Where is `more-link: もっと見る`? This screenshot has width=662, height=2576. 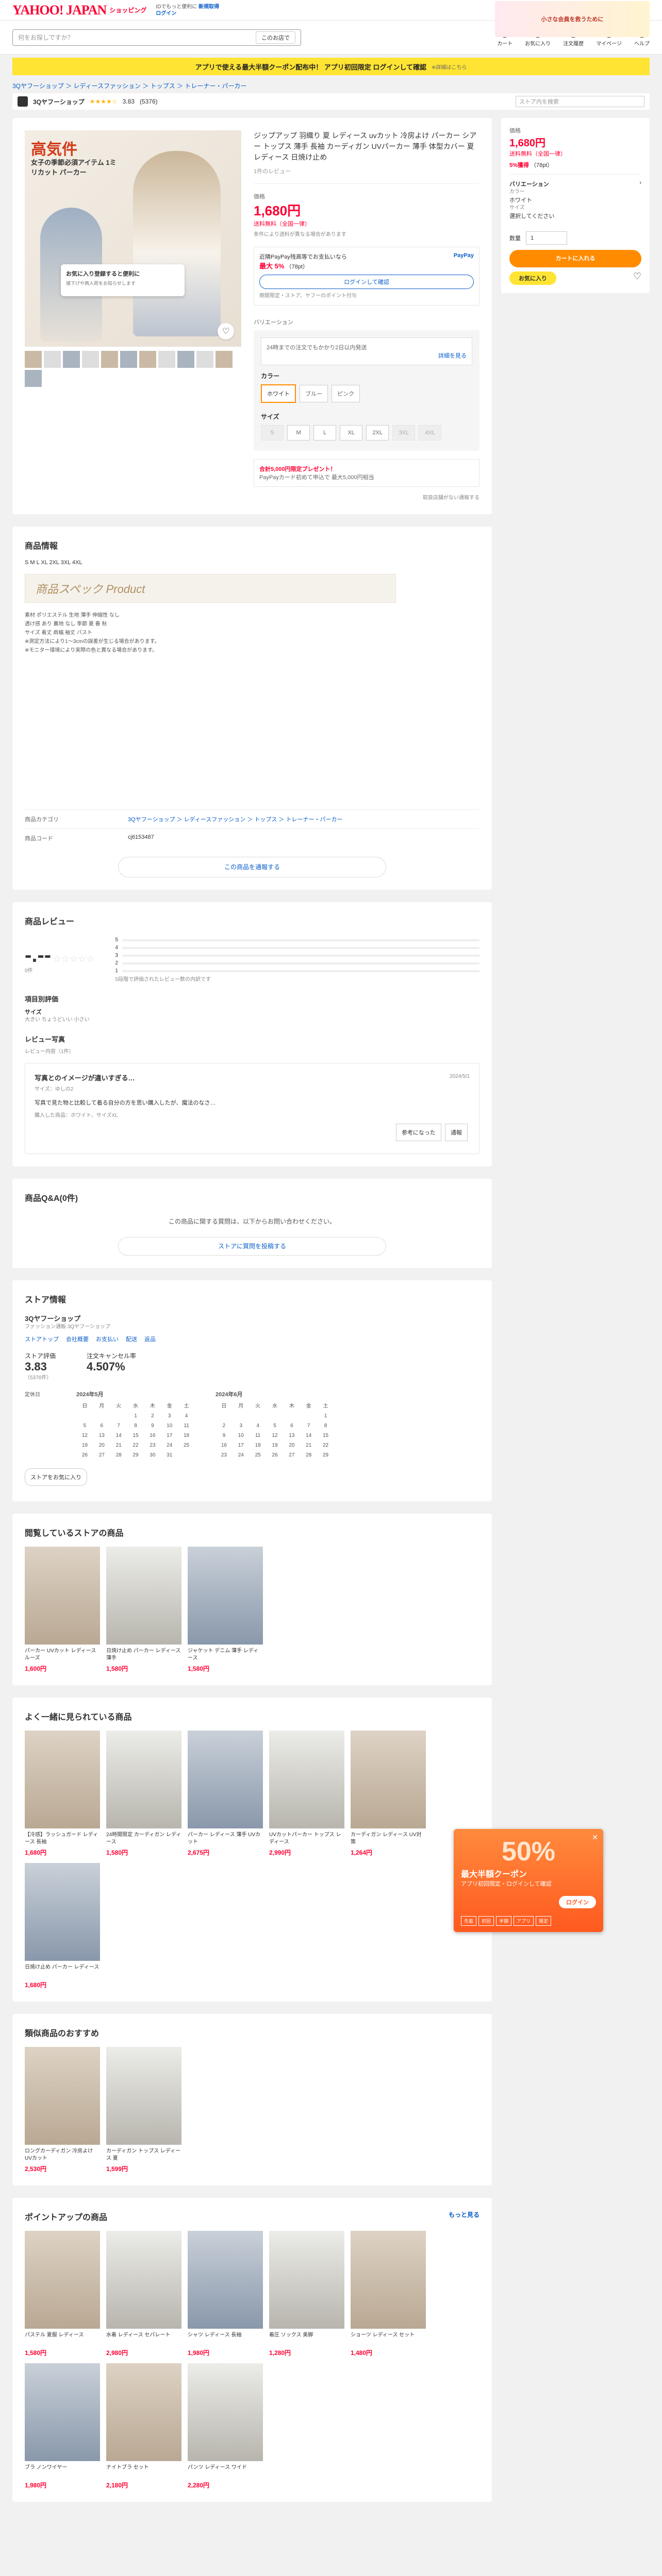
more-link: もっと見る is located at coordinates (464, 2214).